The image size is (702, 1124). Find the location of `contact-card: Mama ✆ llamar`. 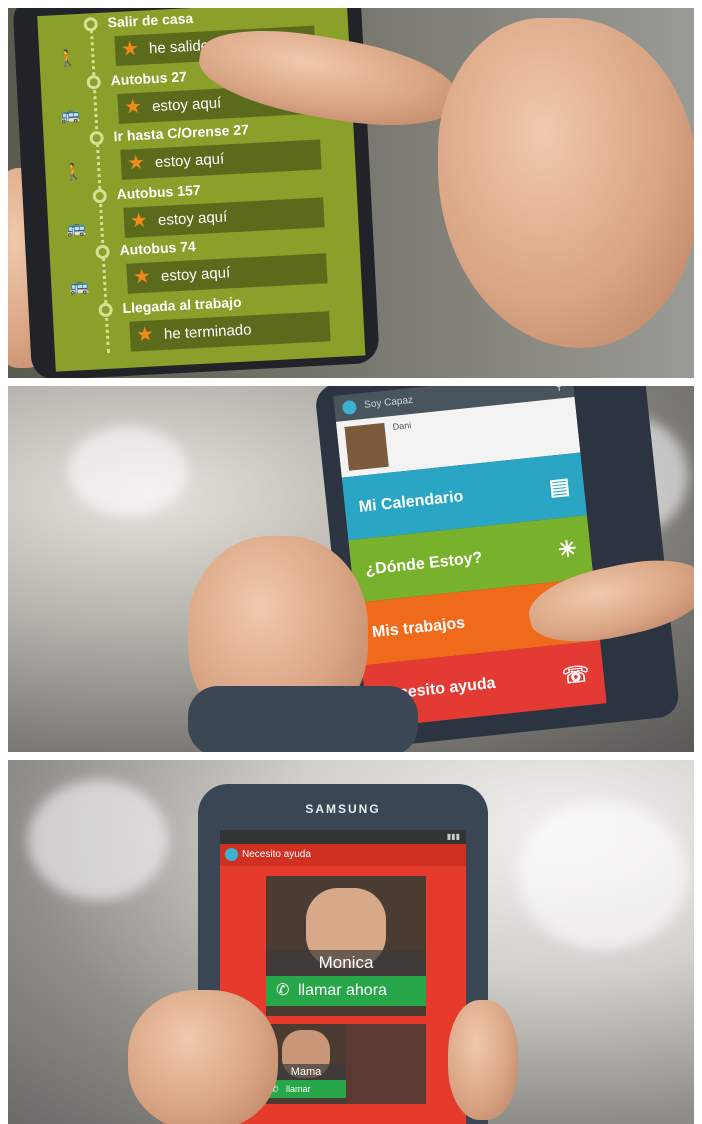

contact-card: Mama ✆ llamar is located at coordinates (306, 1064).